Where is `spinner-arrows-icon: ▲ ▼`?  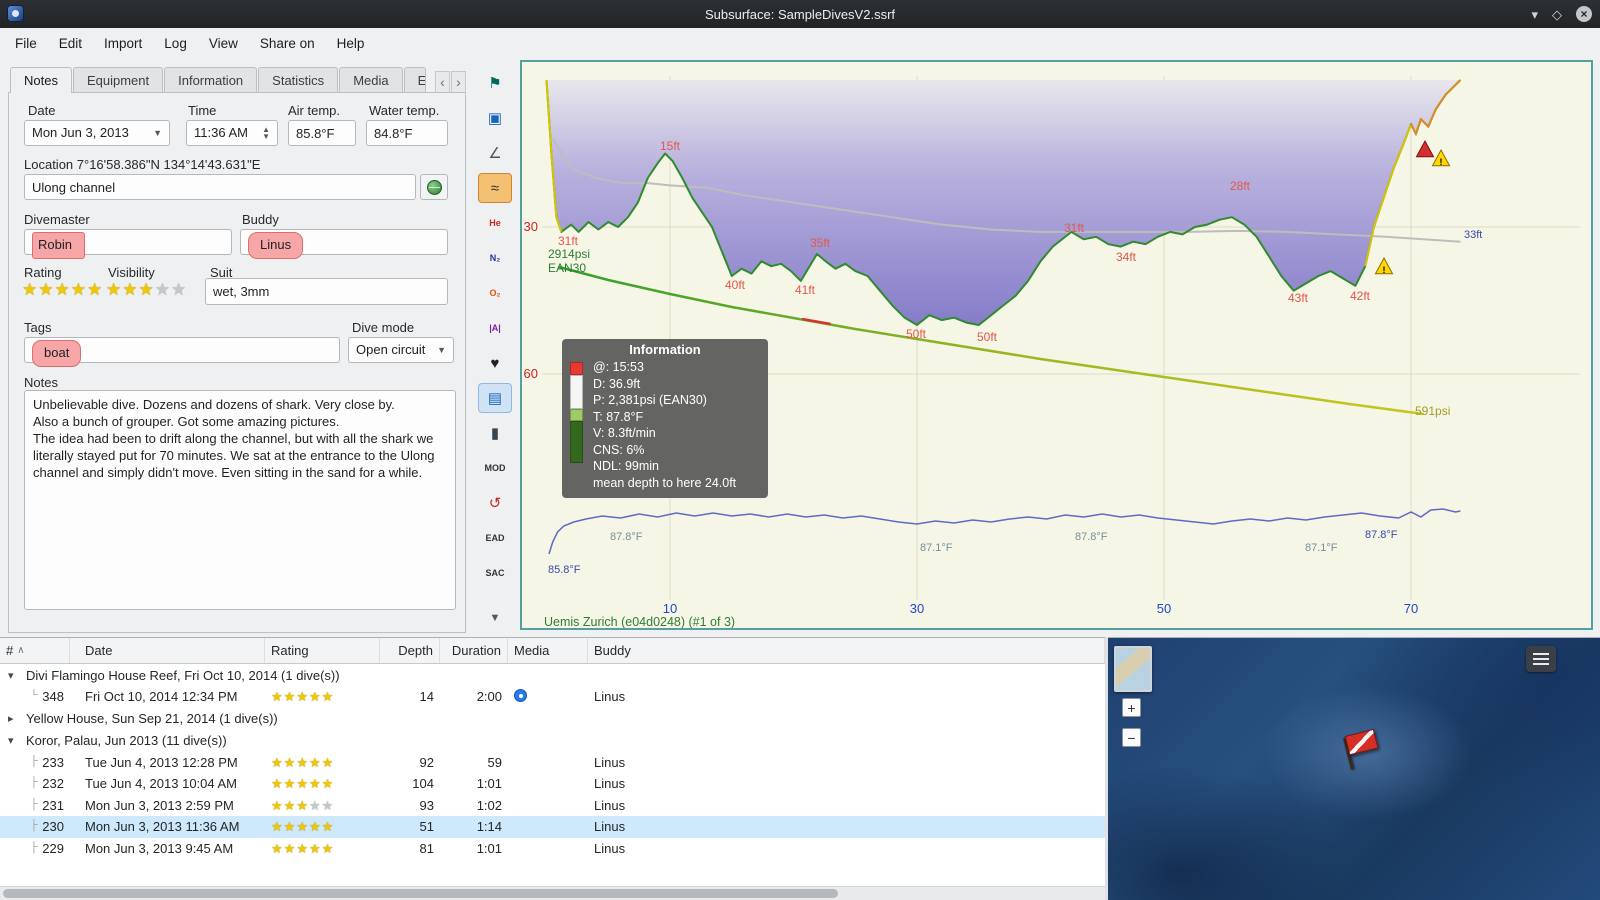
spinner-arrows-icon: ▲ ▼ is located at coordinates (266, 133).